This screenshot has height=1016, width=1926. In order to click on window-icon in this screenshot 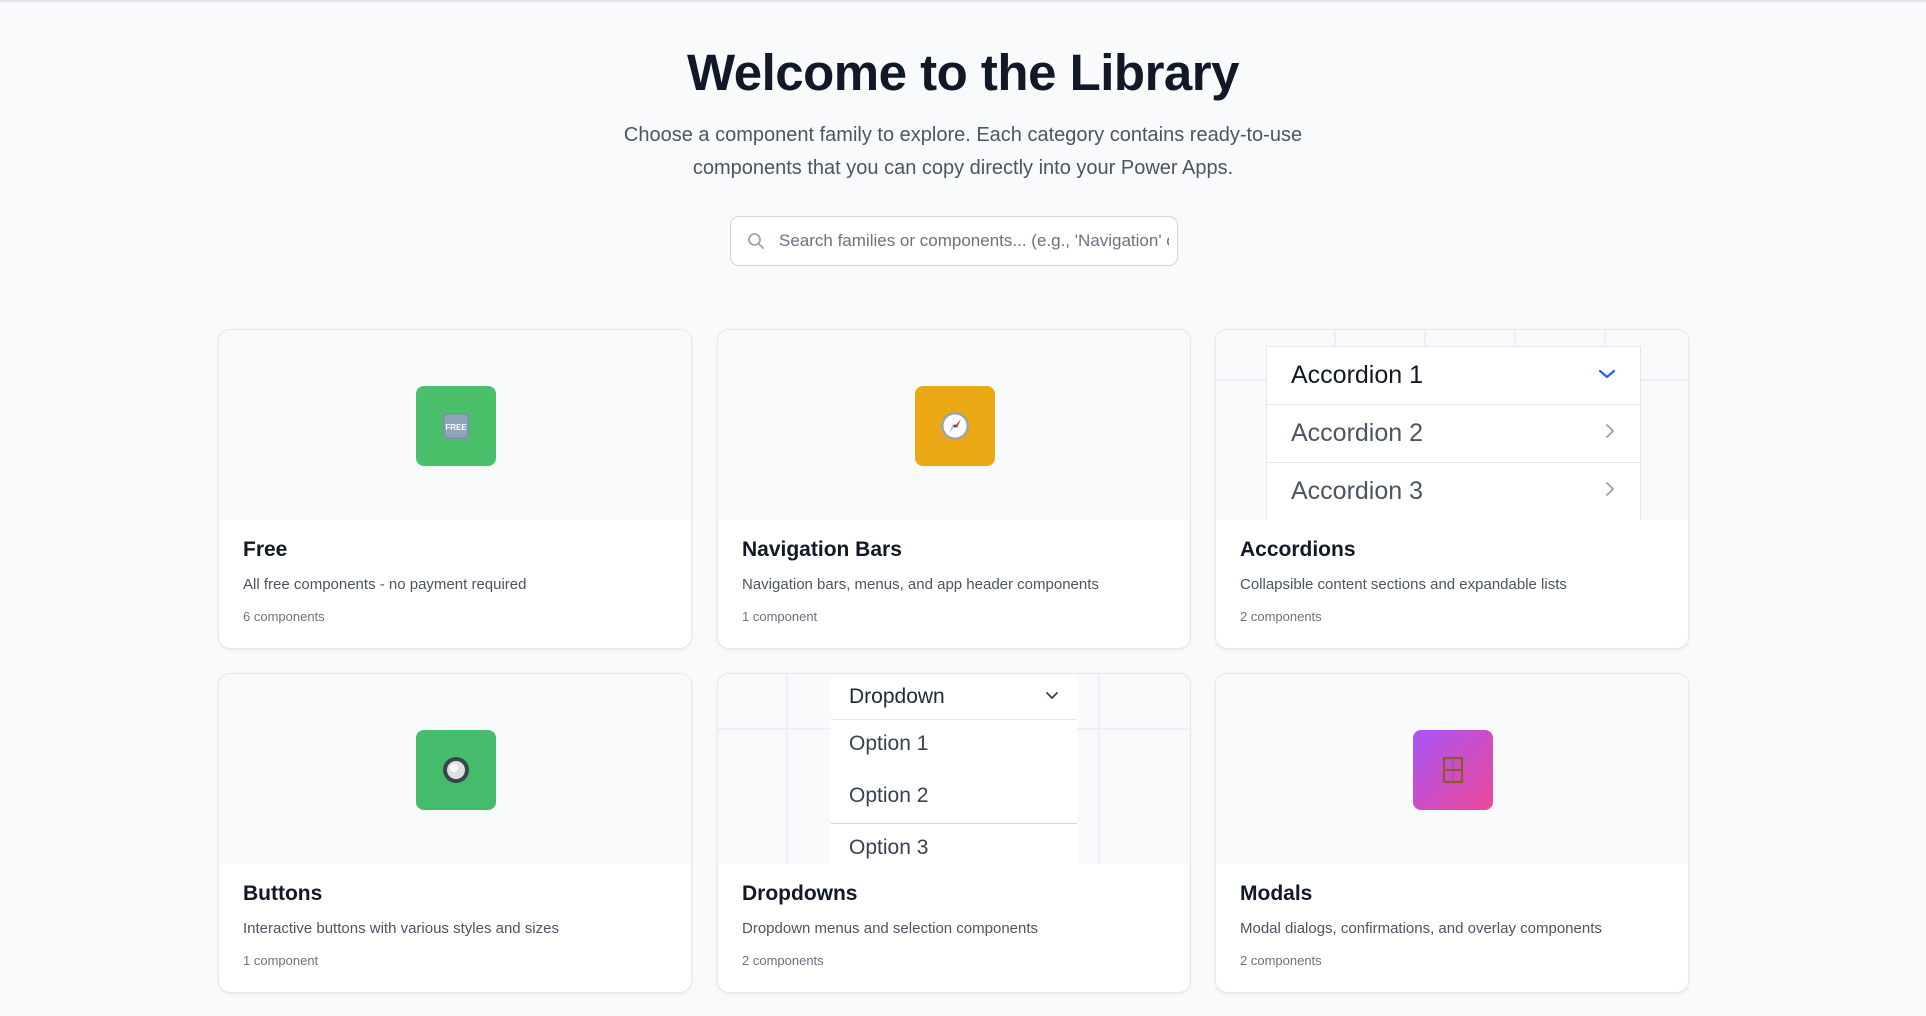, I will do `click(1453, 770)`.